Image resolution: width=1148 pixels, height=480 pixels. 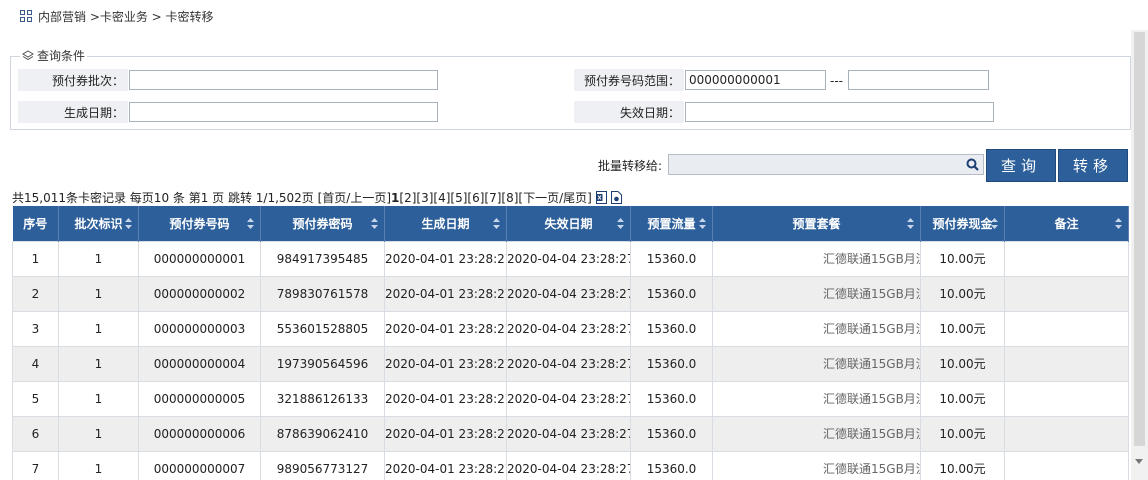 I want to click on table-cell: 553601528805, so click(x=322, y=328).